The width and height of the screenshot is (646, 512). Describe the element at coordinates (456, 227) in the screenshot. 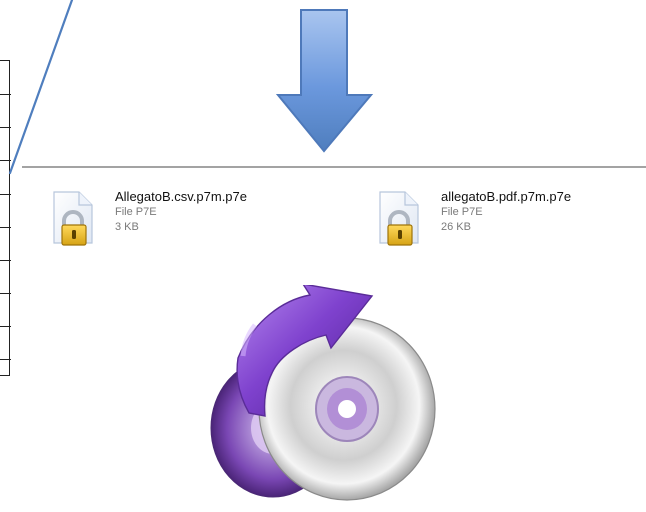

I see `file-size: 26 KB` at that location.